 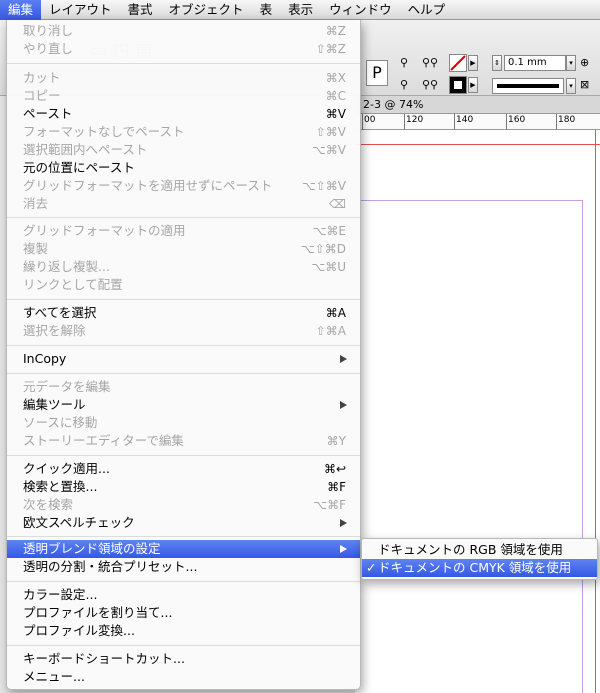 I want to click on stroke-swatch, so click(x=458, y=85).